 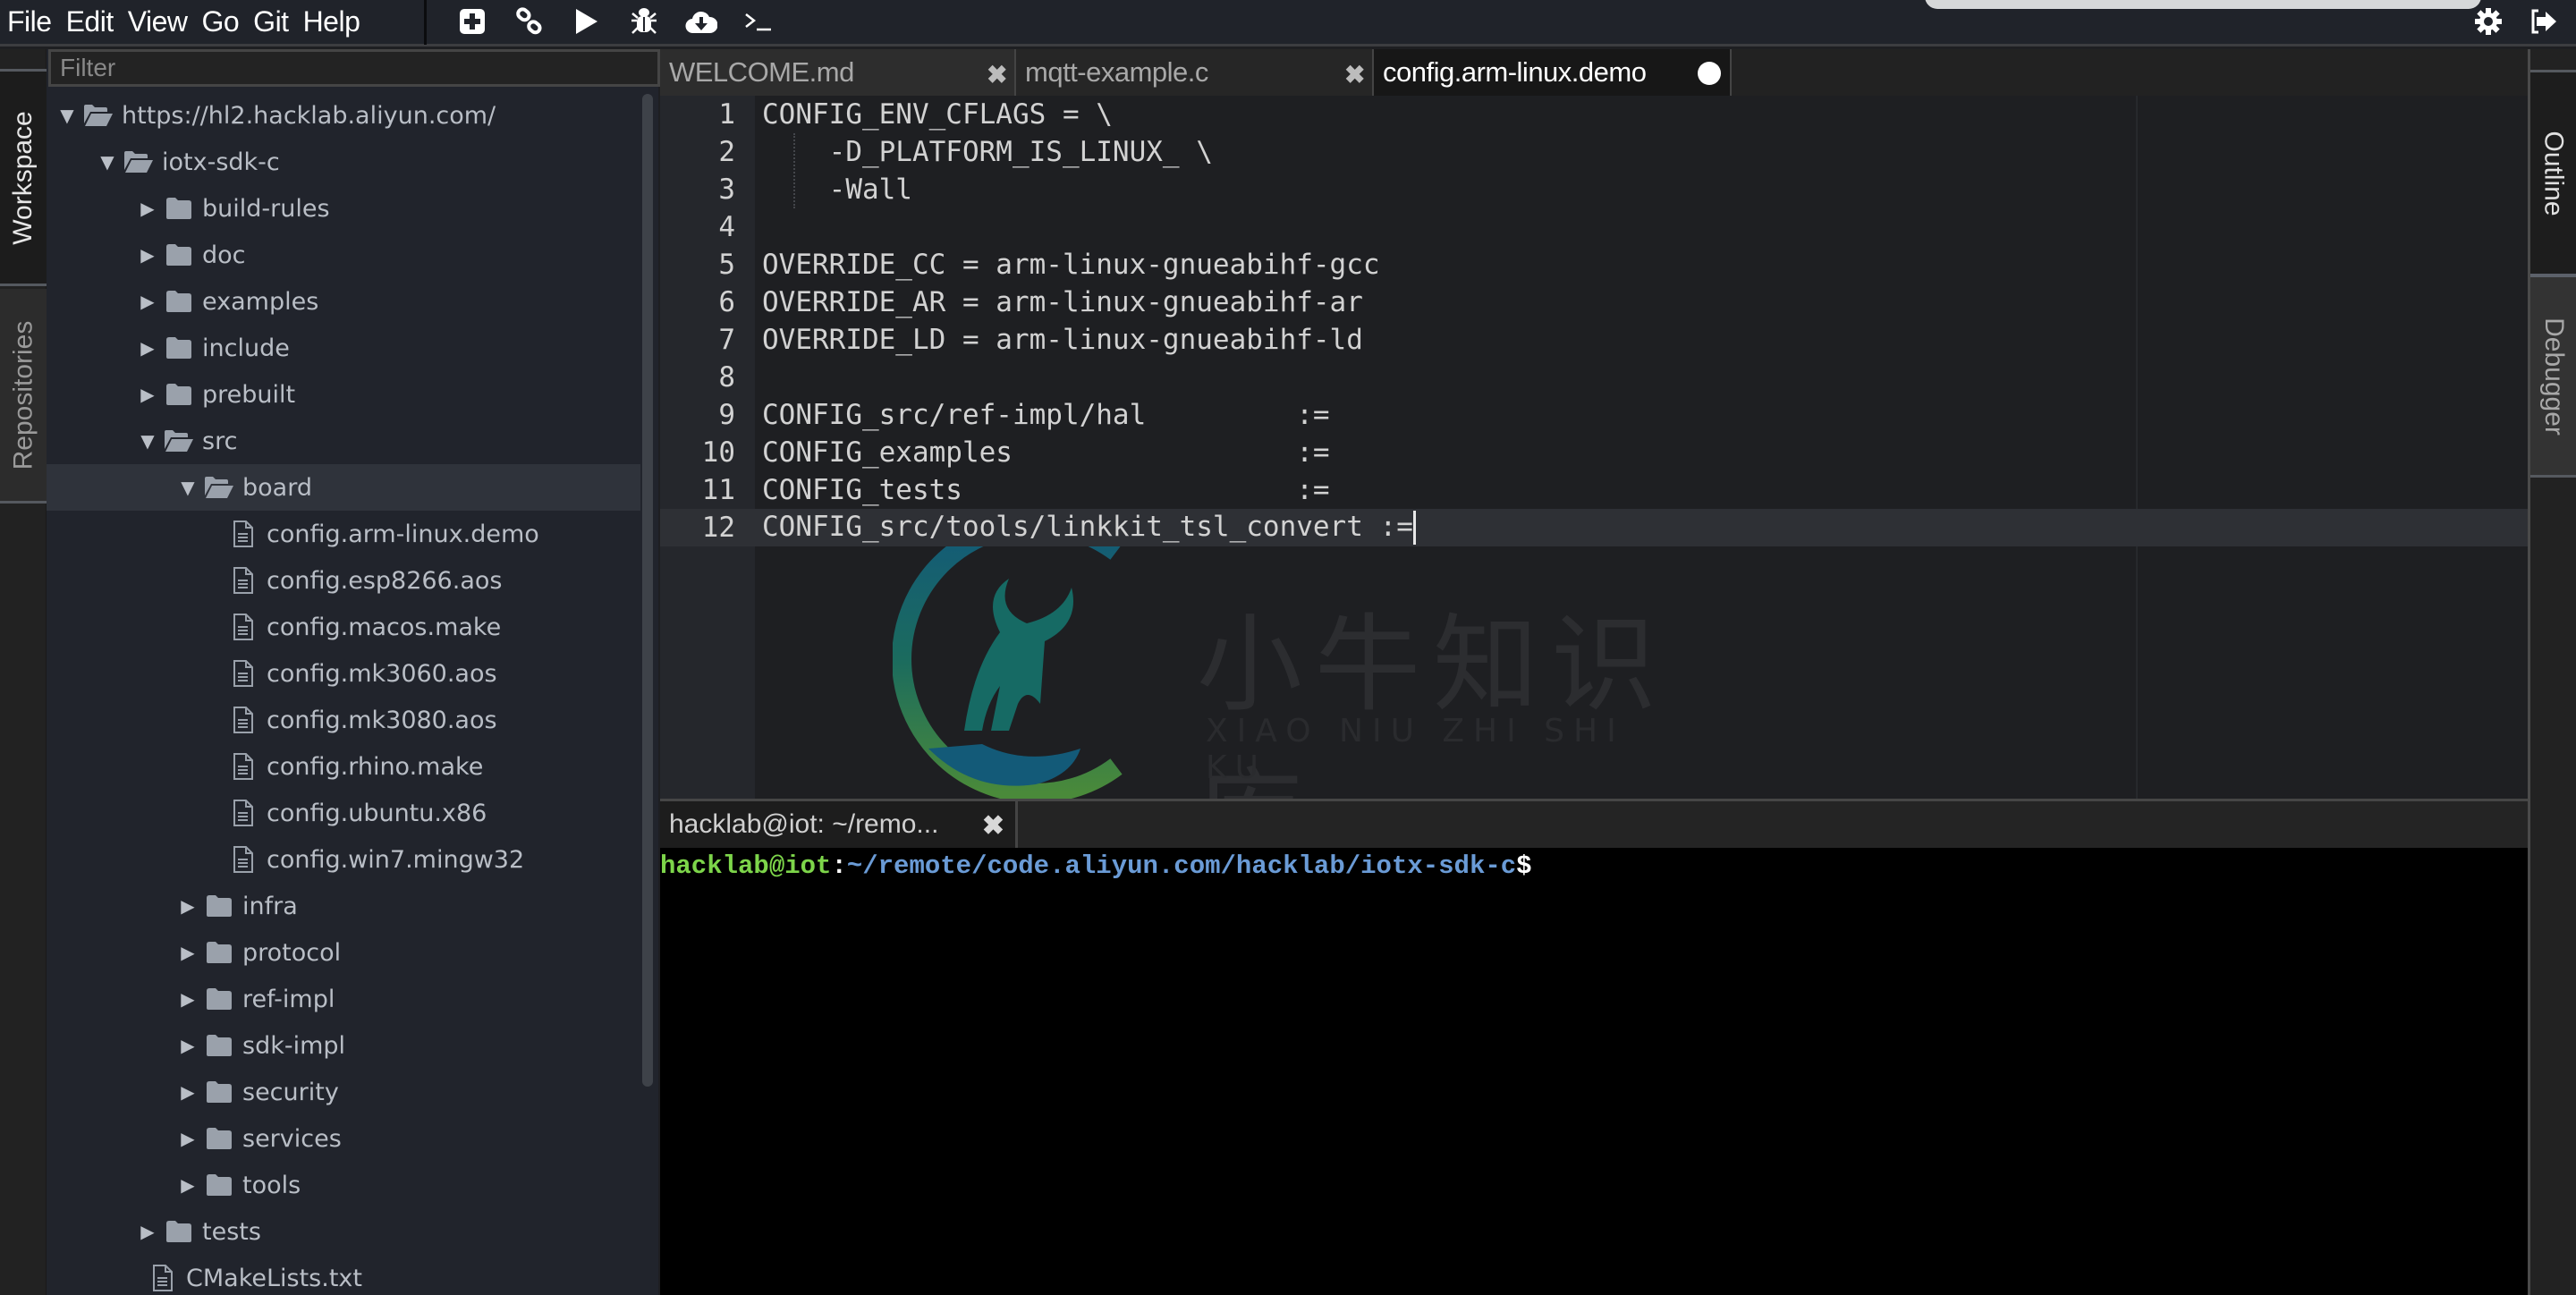 I want to click on tree-file: config.mk3060.aos, so click(x=343, y=673).